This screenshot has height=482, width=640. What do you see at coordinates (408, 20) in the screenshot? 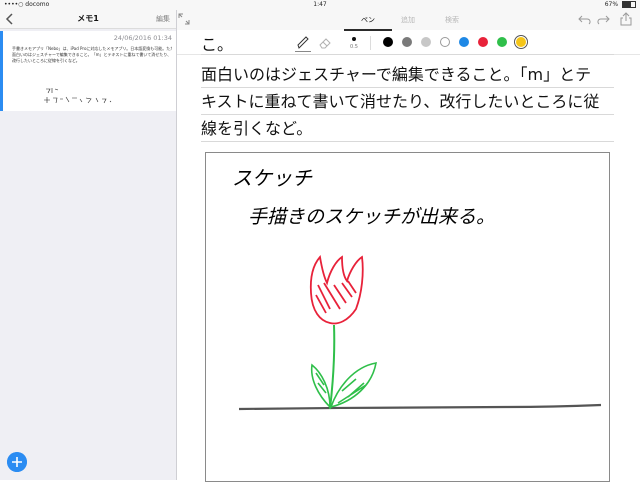
I see `tab-add: 追加` at bounding box center [408, 20].